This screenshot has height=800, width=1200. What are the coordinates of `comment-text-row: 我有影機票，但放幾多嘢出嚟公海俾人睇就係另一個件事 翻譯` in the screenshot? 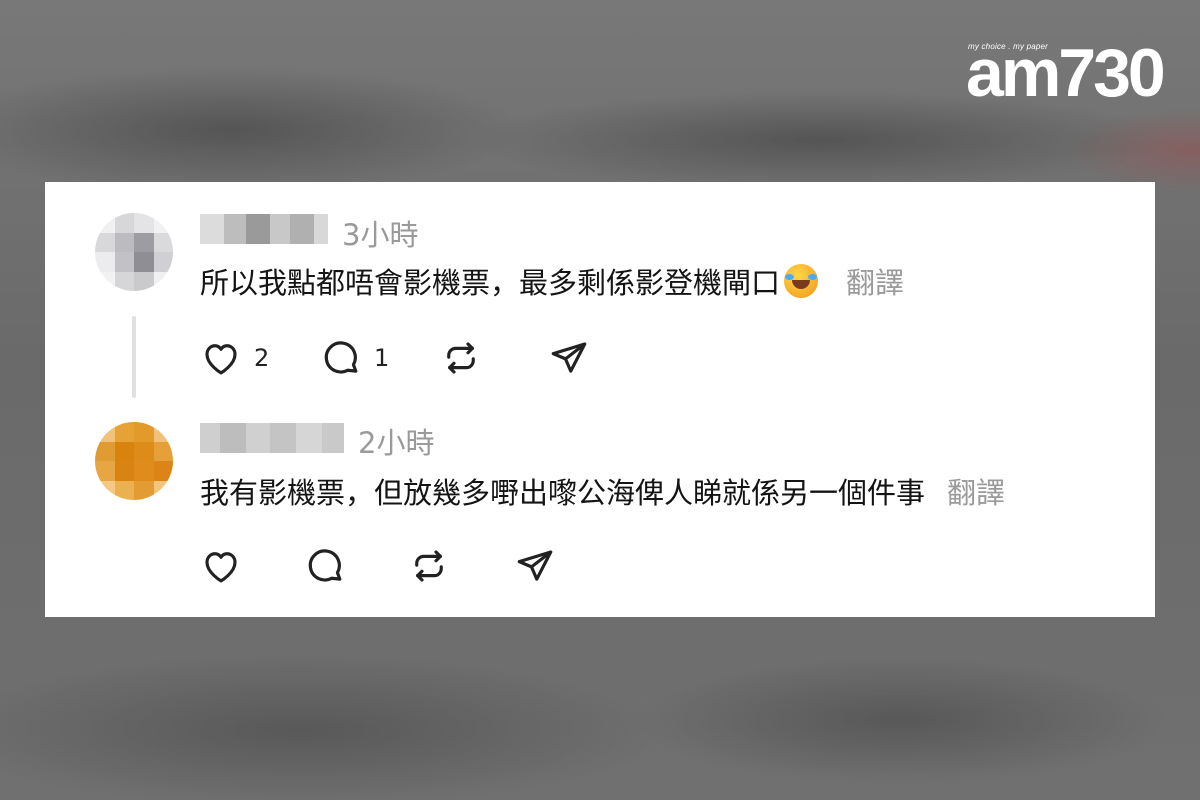 It's located at (602, 491).